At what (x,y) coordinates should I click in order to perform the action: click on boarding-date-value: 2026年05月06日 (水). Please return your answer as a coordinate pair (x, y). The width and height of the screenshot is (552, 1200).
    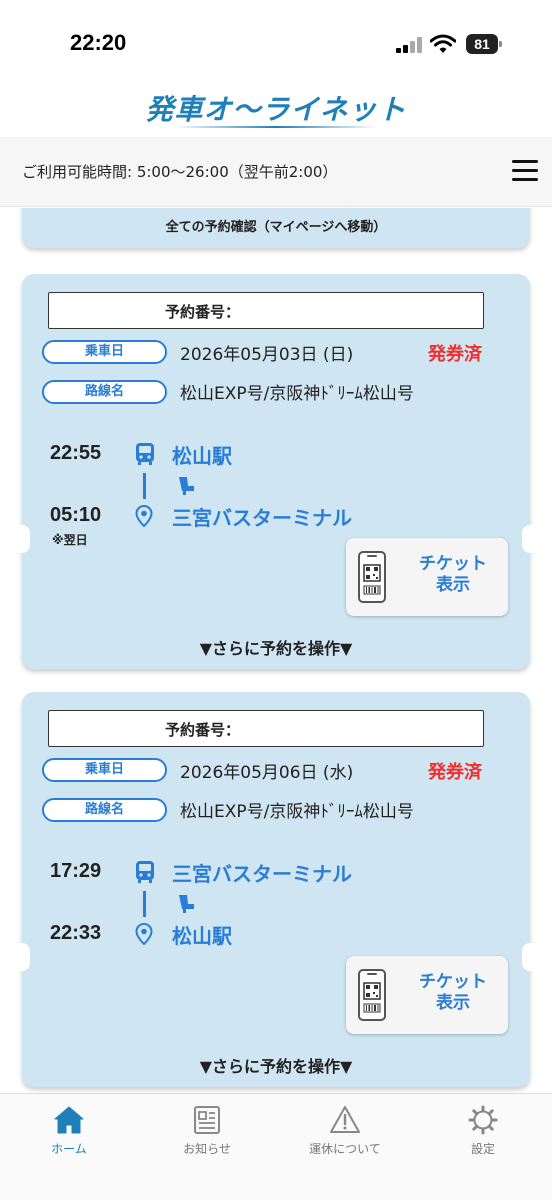
    Looking at the image, I should click on (267, 773).